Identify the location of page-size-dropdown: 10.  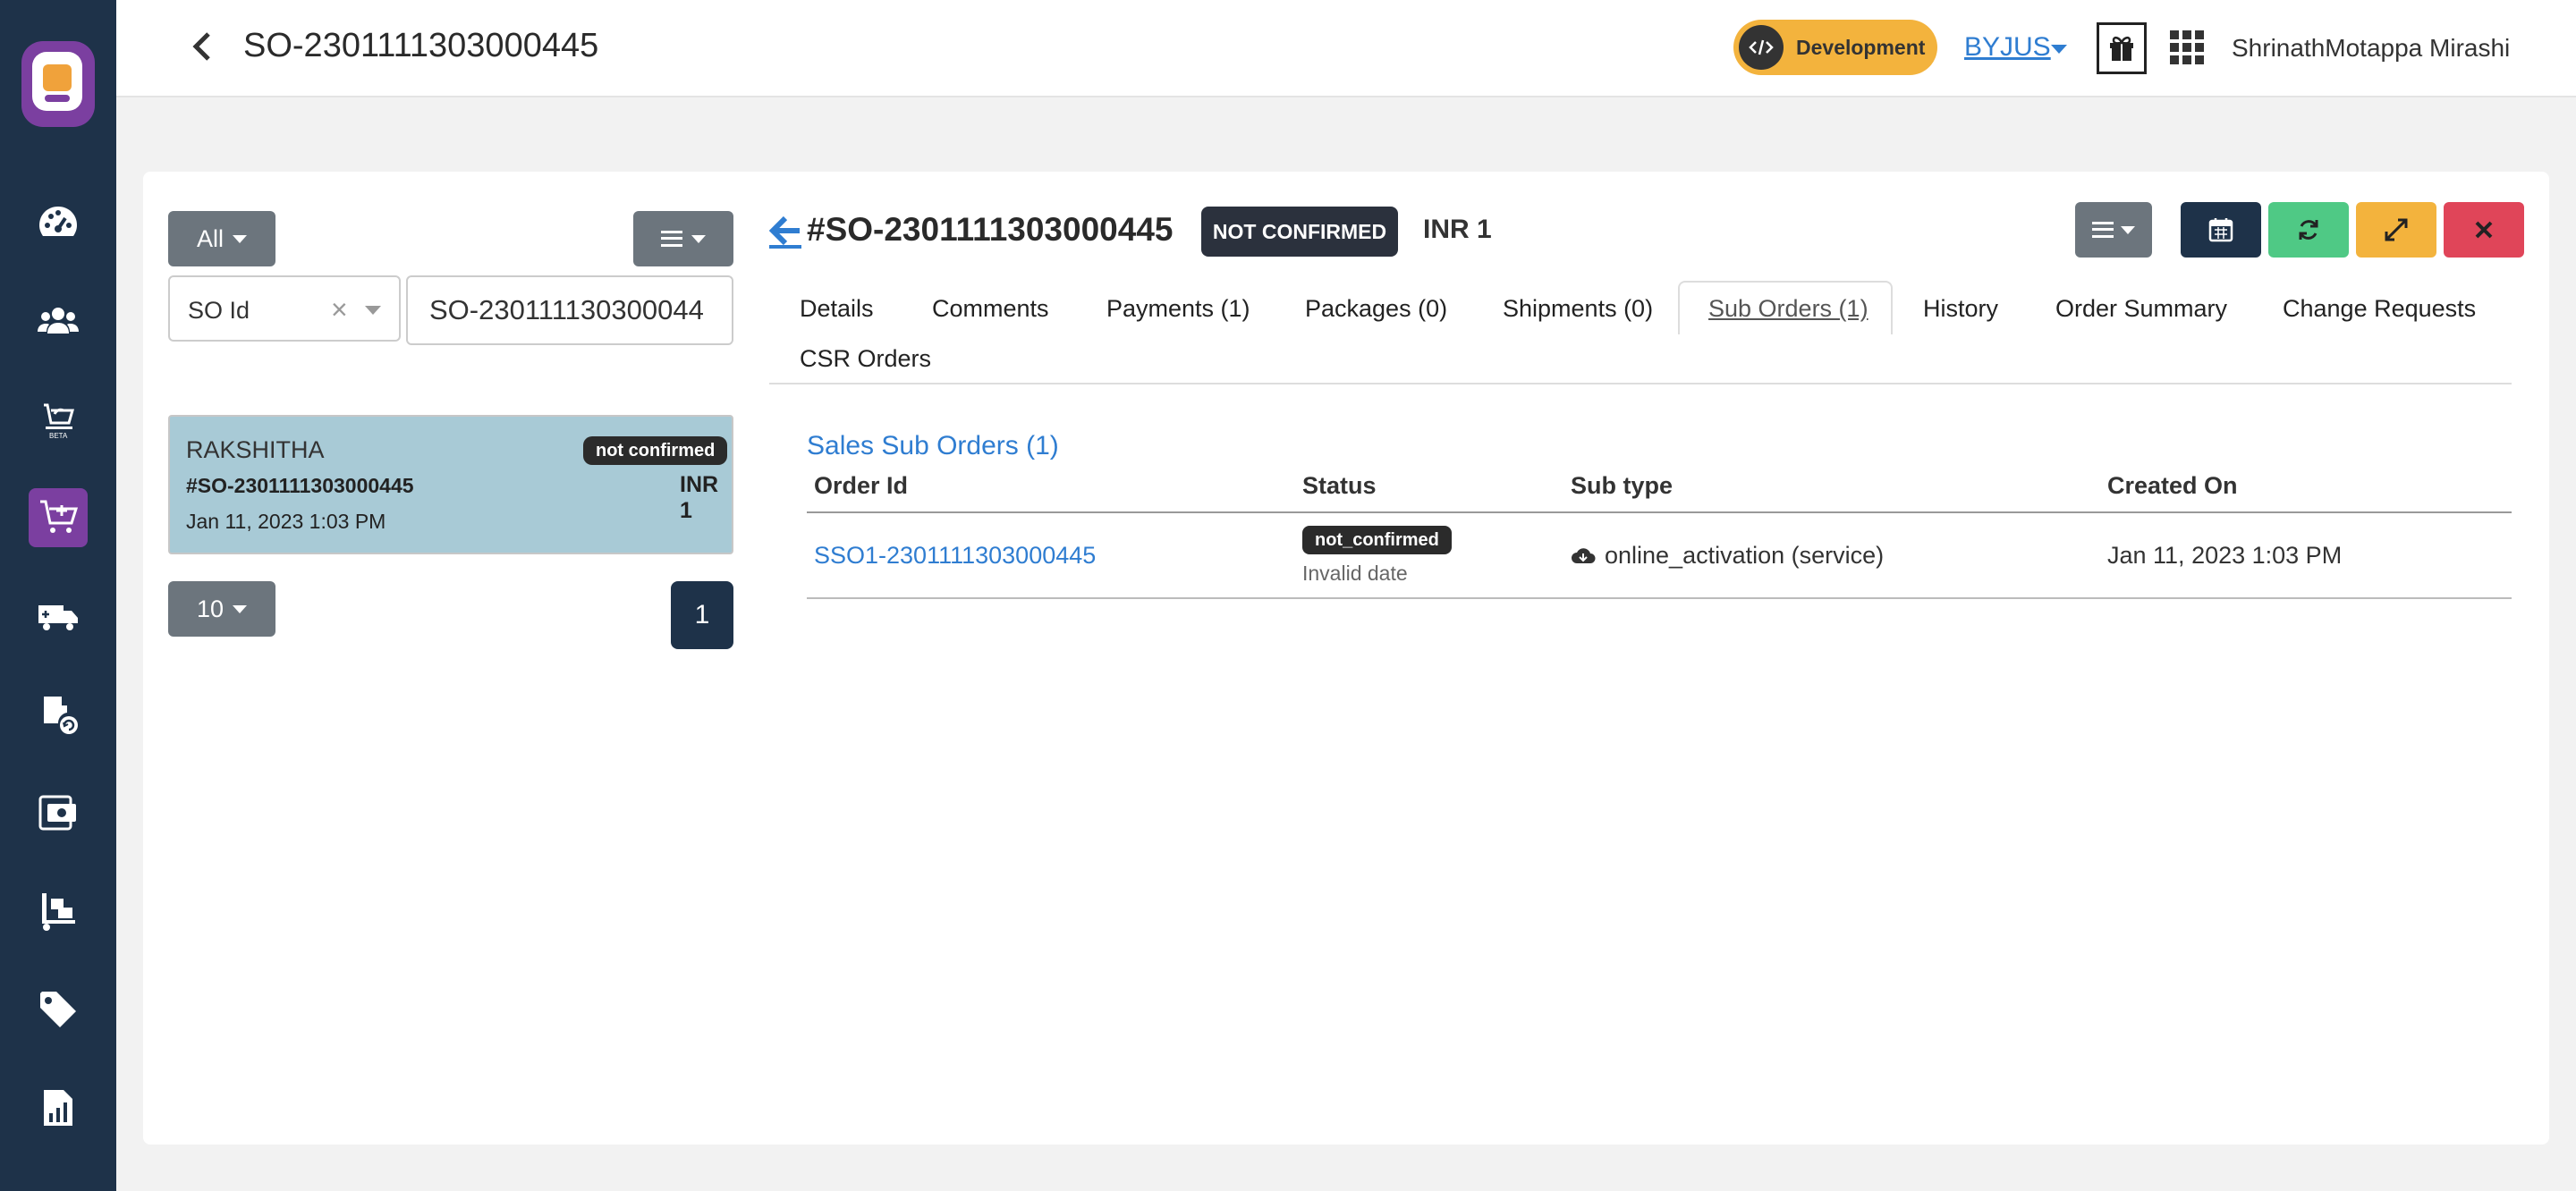
(221, 609).